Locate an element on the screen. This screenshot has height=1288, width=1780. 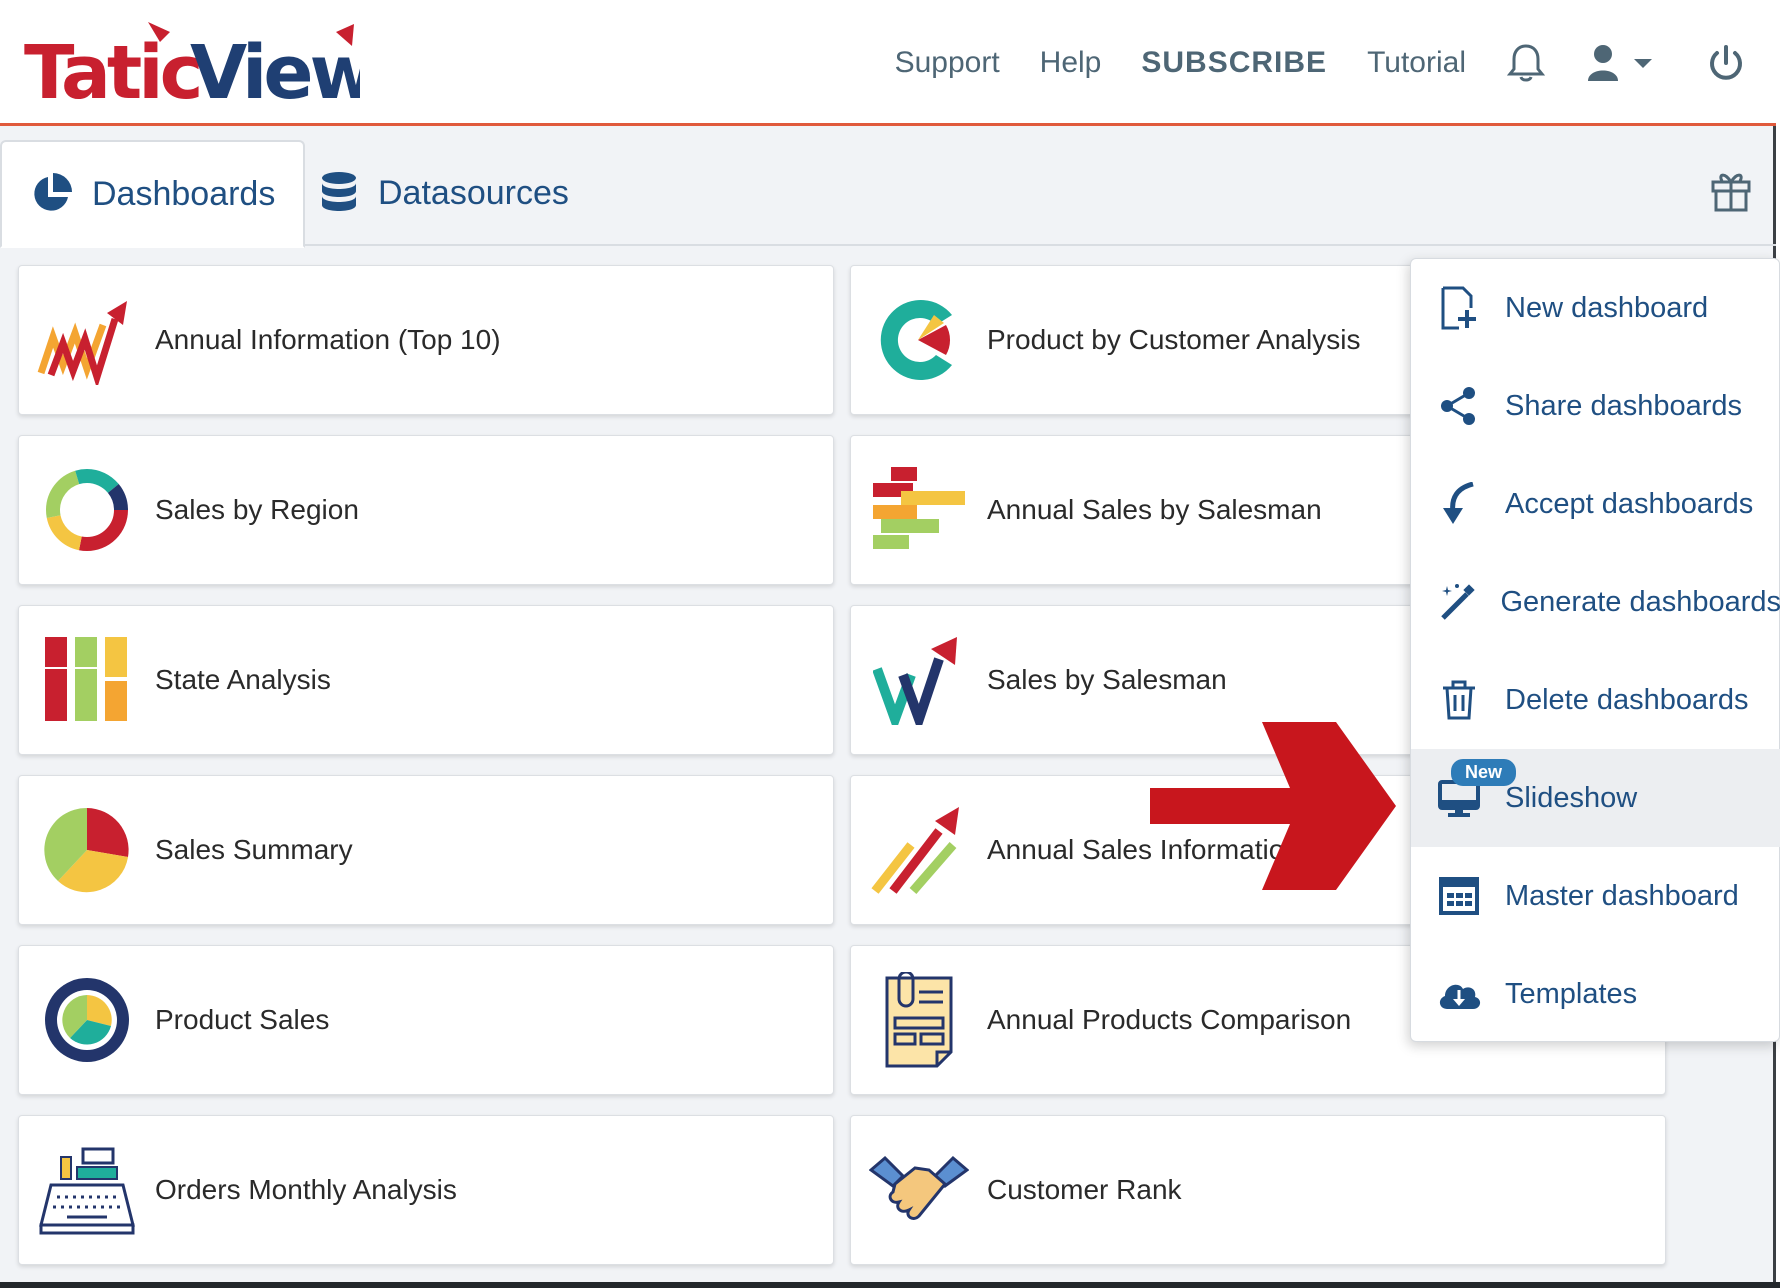
tab-datasources: Datasources is located at coordinates (444, 193).